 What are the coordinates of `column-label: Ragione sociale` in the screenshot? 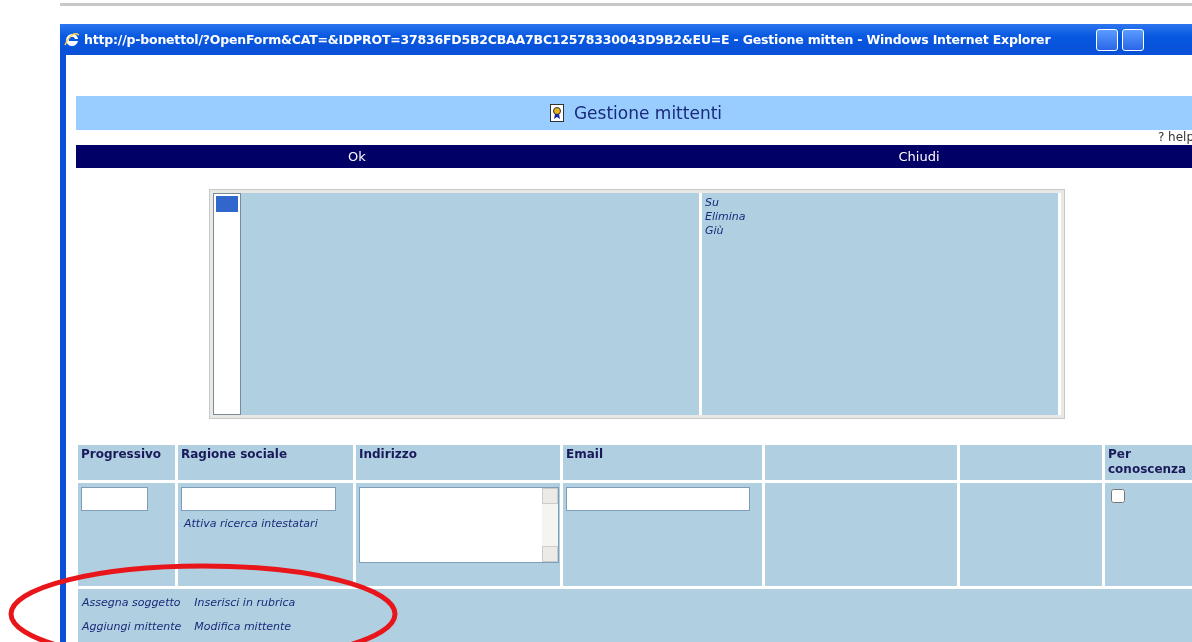 It's located at (235, 454).